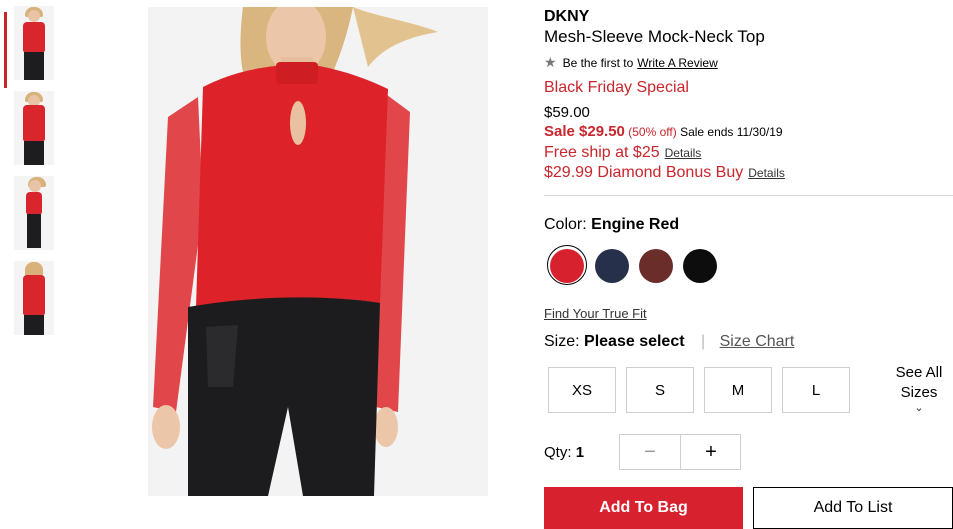  Describe the element at coordinates (595, 313) in the screenshot. I see `true-fit-link: Find Your True Fit` at that location.